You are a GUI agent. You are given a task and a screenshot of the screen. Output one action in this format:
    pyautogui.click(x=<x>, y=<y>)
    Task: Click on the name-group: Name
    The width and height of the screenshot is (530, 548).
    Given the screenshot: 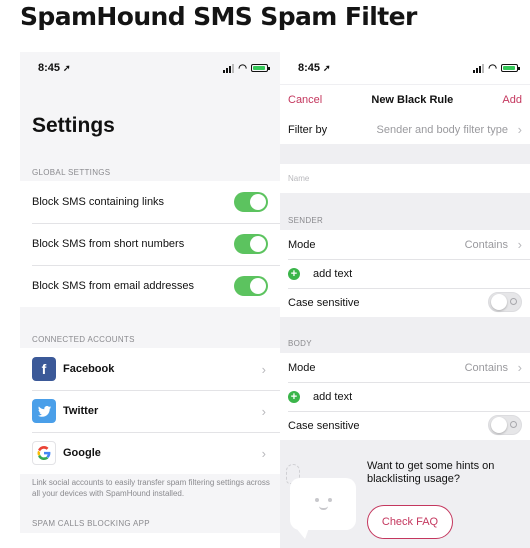 What is the action you would take?
    pyautogui.click(x=405, y=178)
    